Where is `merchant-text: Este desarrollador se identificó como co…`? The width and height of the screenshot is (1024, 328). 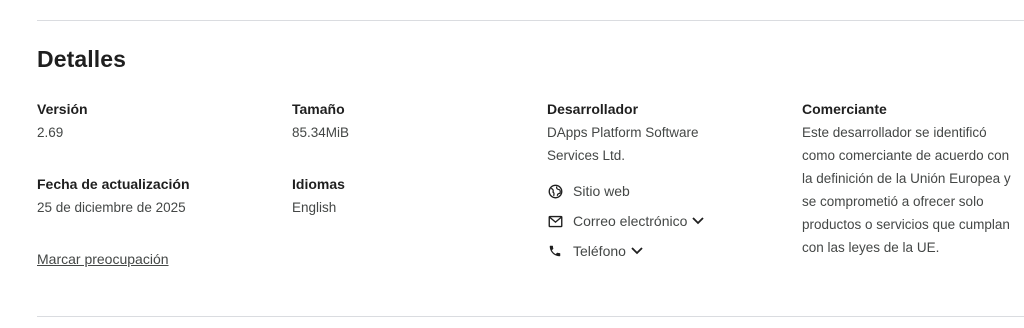 merchant-text: Este desarrollador se identificó como co… is located at coordinates (906, 190).